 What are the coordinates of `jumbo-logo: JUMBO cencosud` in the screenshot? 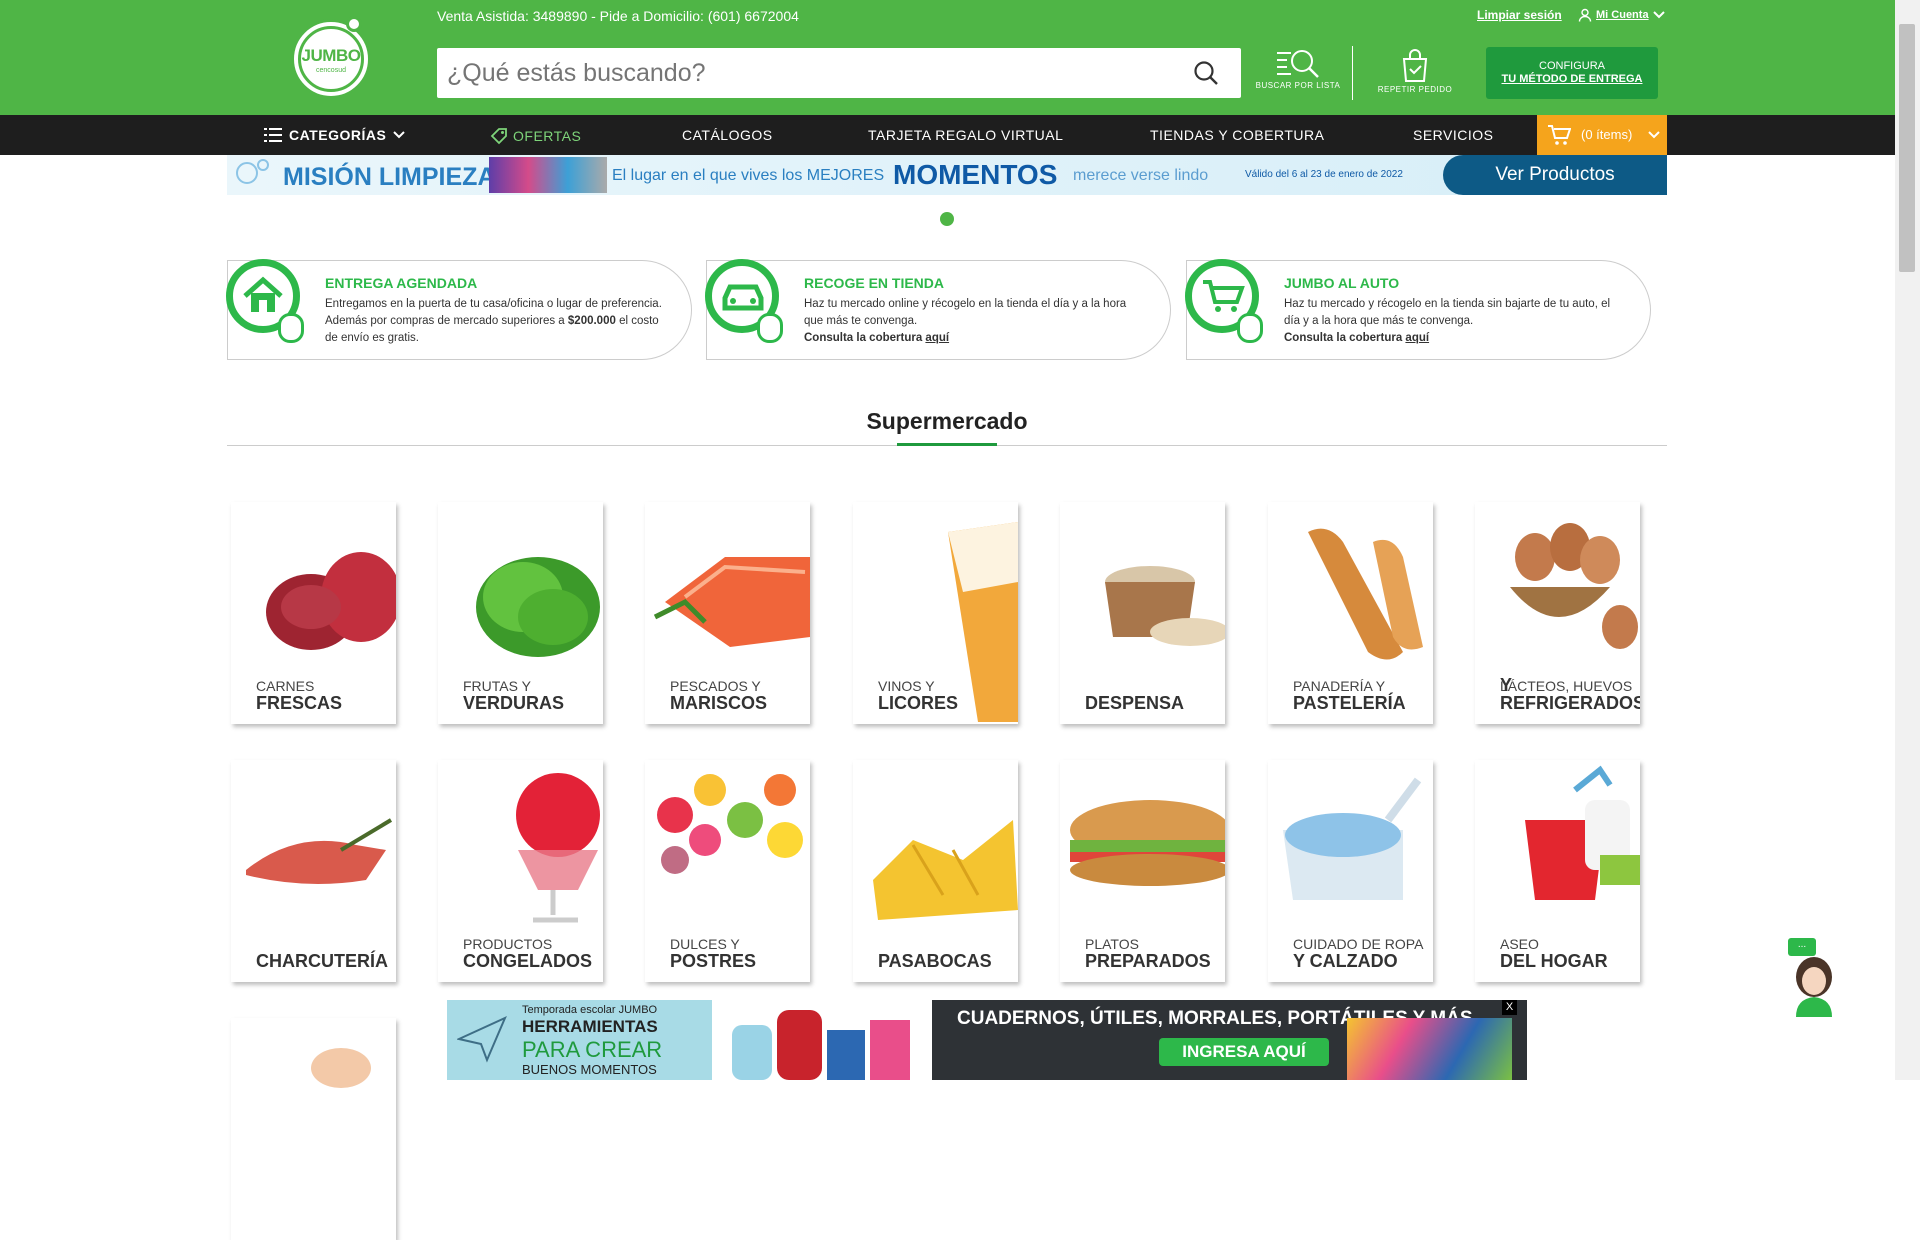 It's located at (331, 57).